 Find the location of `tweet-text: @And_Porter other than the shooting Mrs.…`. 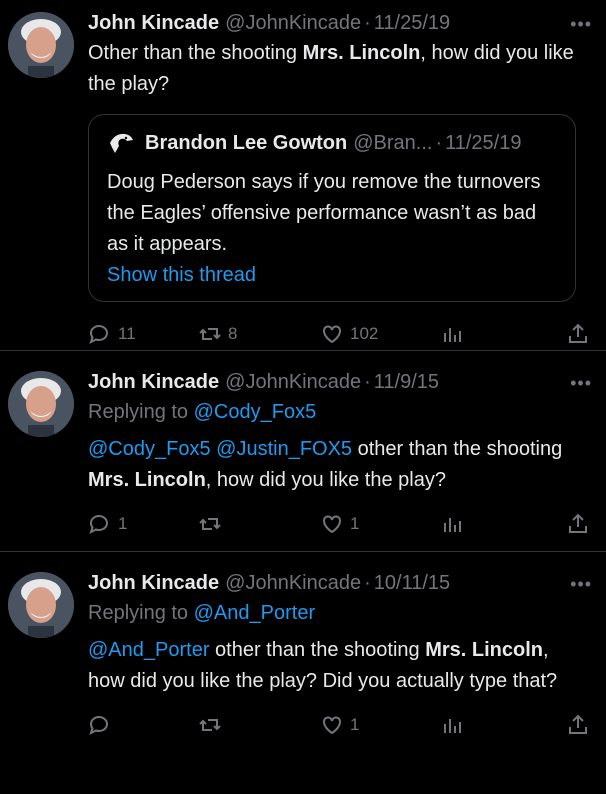

tweet-text: @And_Porter other than the shooting Mrs.… is located at coordinates (339, 666).